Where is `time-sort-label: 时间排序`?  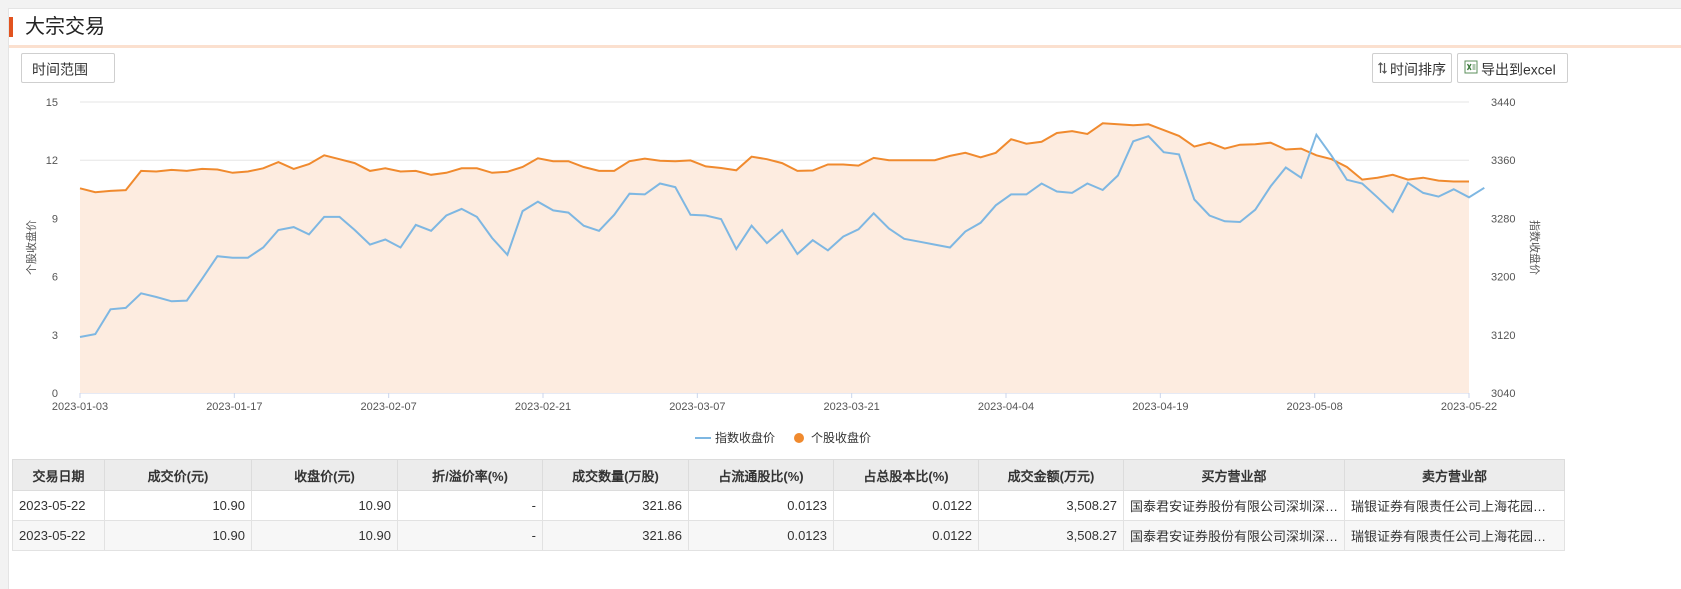 time-sort-label: 时间排序 is located at coordinates (1418, 69).